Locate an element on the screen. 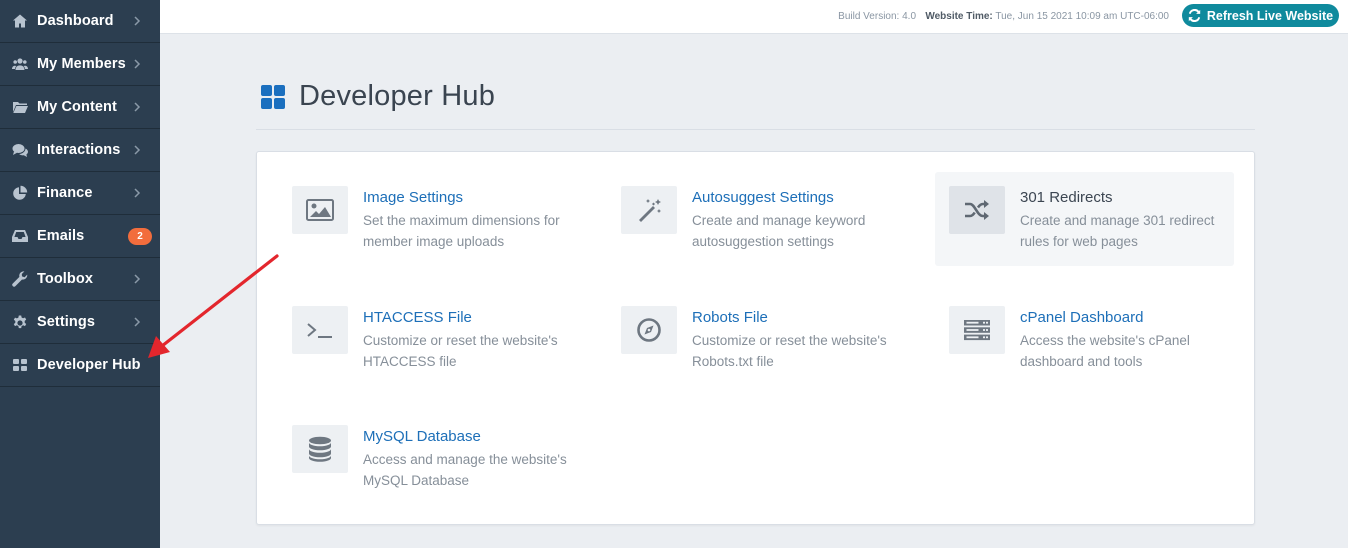 The image size is (1348, 548). shuffle-icon is located at coordinates (977, 210).